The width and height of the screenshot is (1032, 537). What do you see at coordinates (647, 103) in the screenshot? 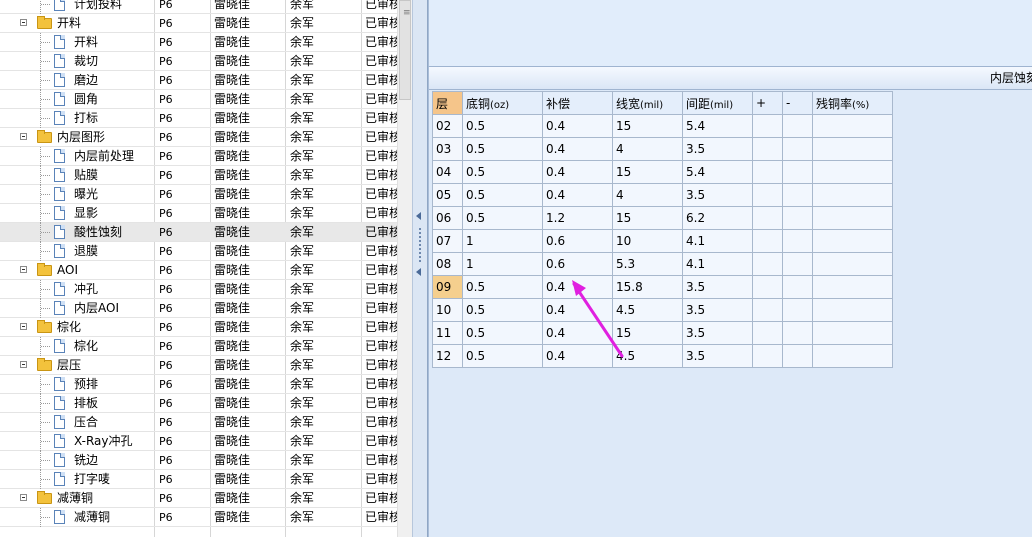
I see `column-header-line-width: 线宽(mil)` at bounding box center [647, 103].